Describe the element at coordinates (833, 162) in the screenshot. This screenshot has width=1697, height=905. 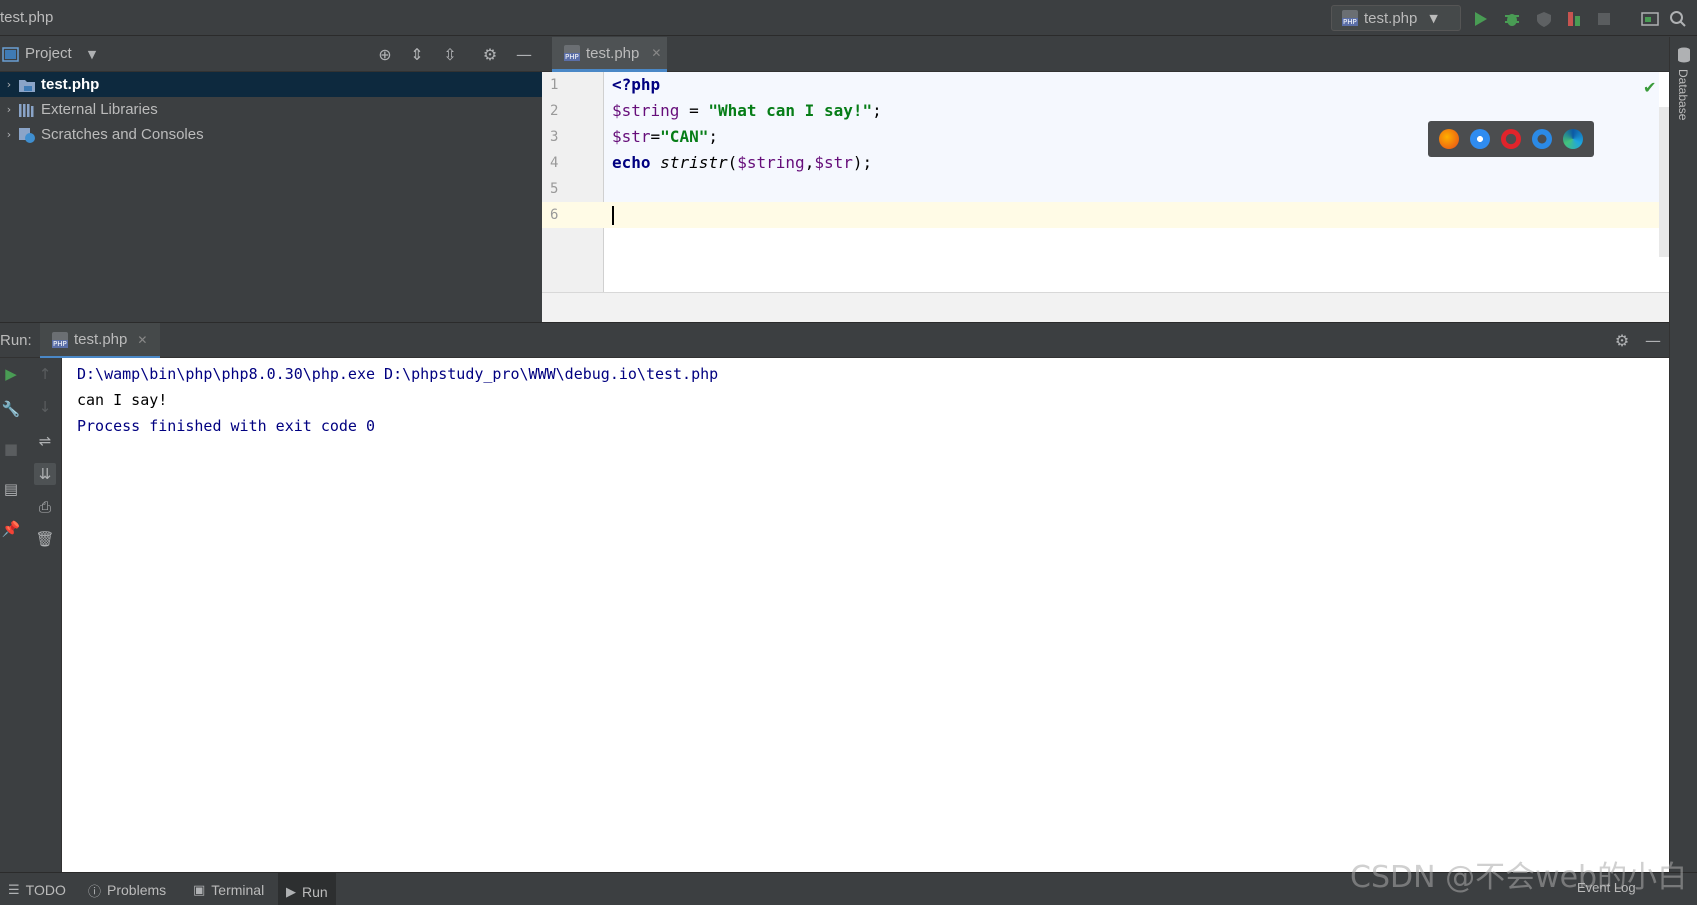
I see `code-token: $str` at that location.